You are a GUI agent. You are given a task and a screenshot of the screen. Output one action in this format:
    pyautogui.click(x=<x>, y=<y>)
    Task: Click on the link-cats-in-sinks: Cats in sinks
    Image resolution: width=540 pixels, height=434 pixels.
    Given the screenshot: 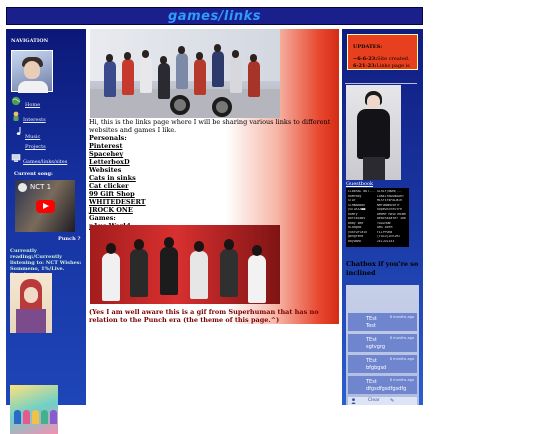 What is the action you would take?
    pyautogui.click(x=211, y=178)
    